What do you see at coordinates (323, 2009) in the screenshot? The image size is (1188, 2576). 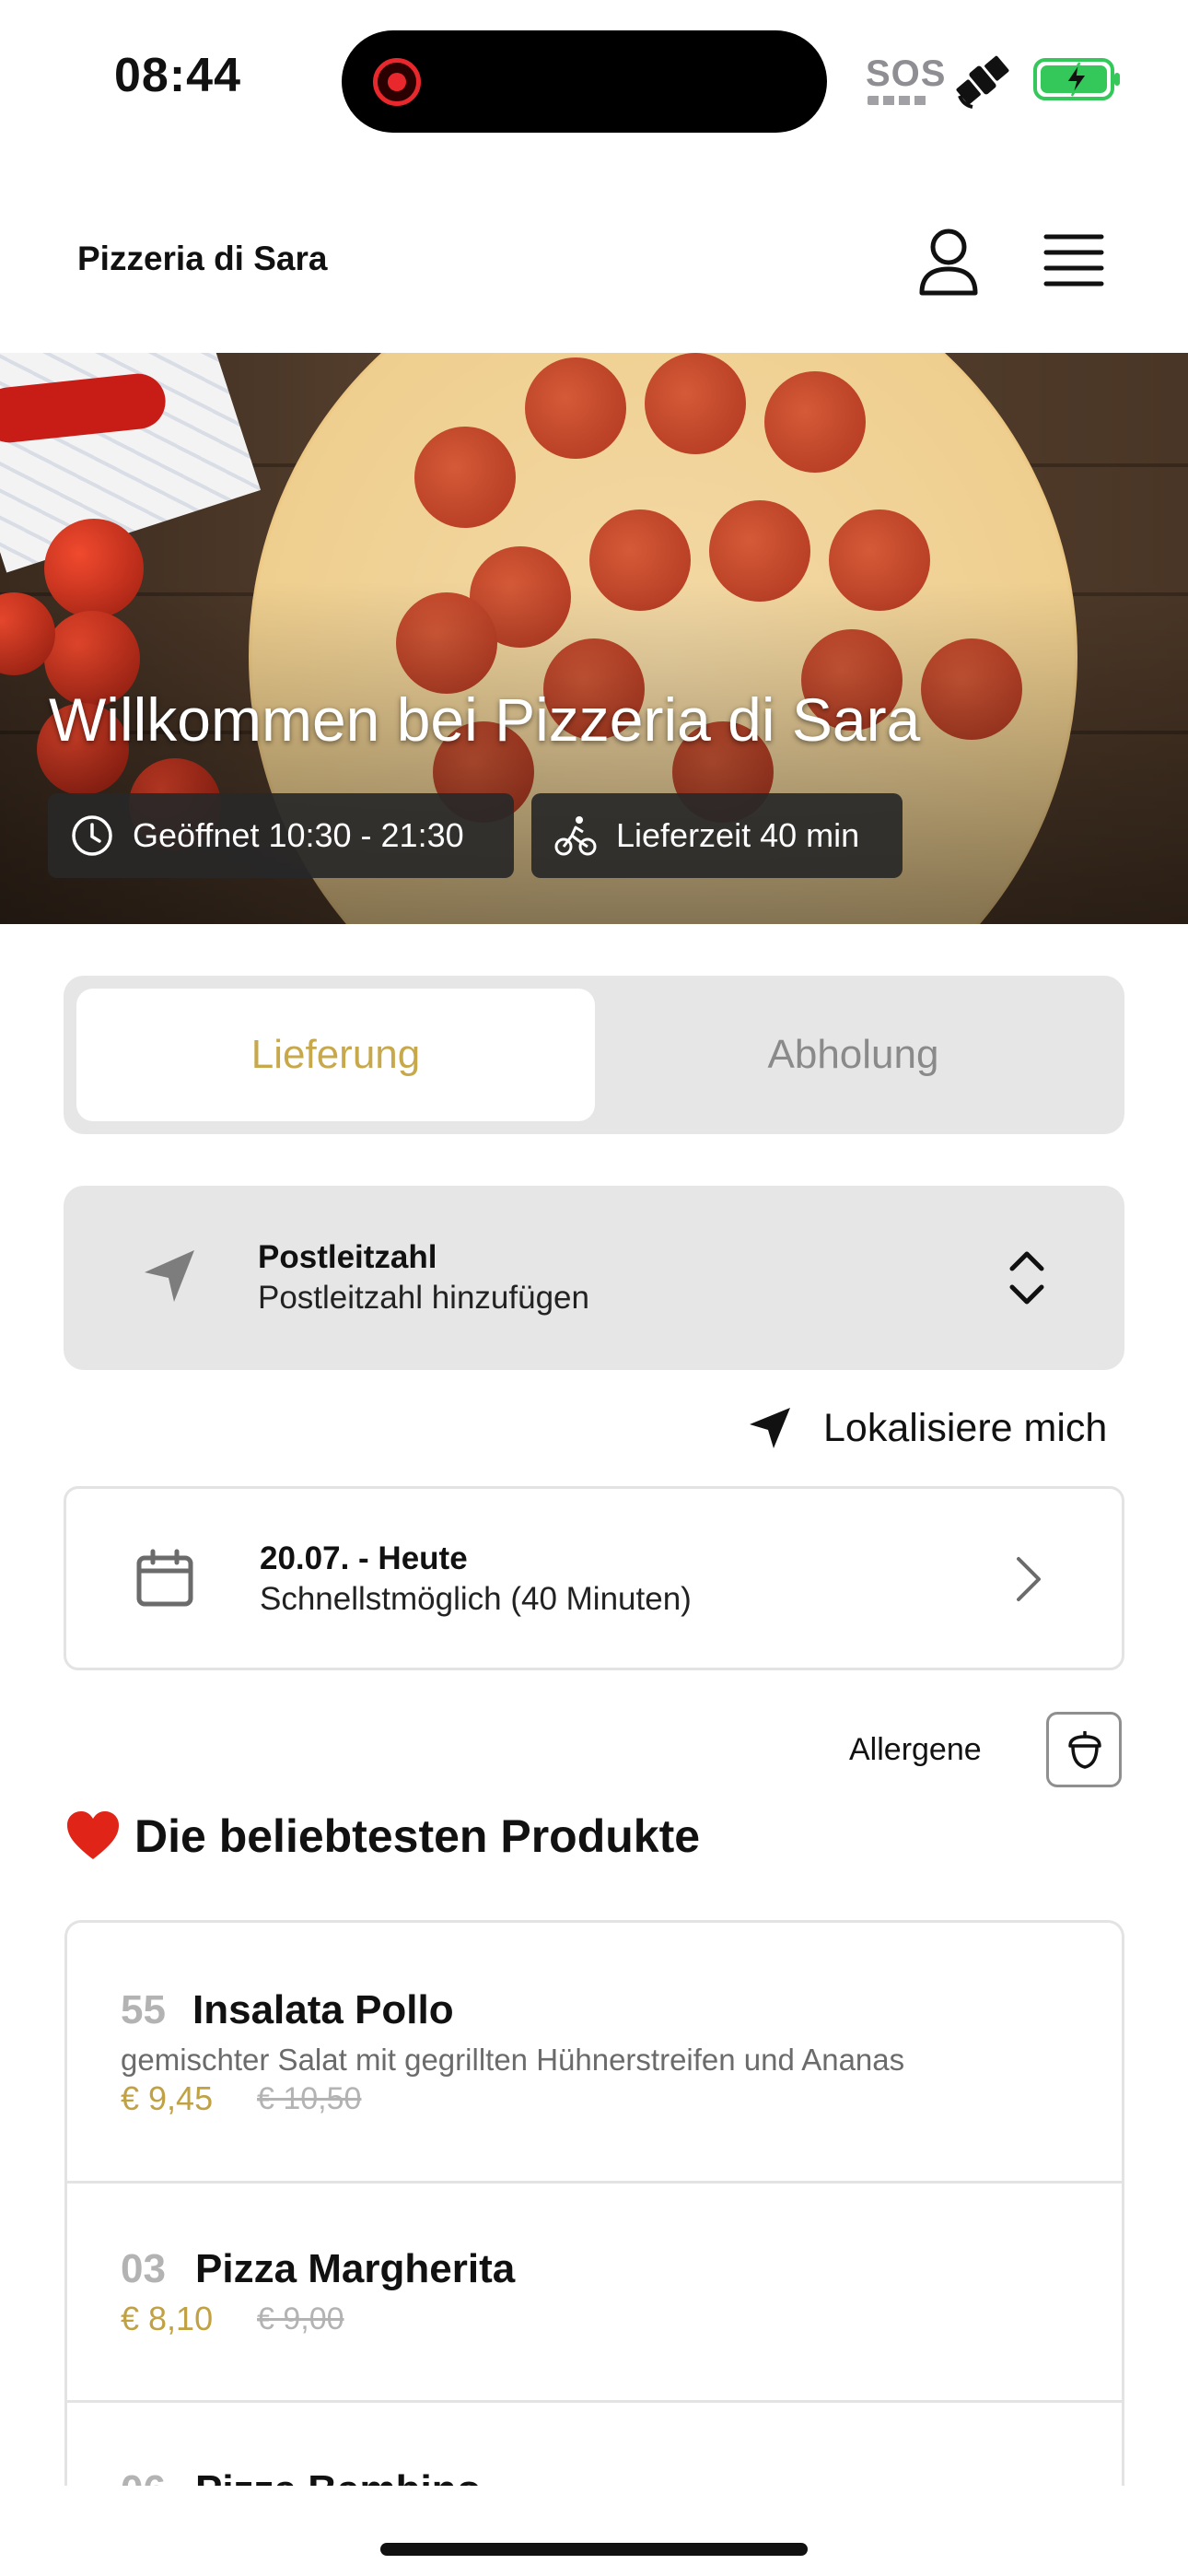 I see `product-name: Insalata Pollo` at bounding box center [323, 2009].